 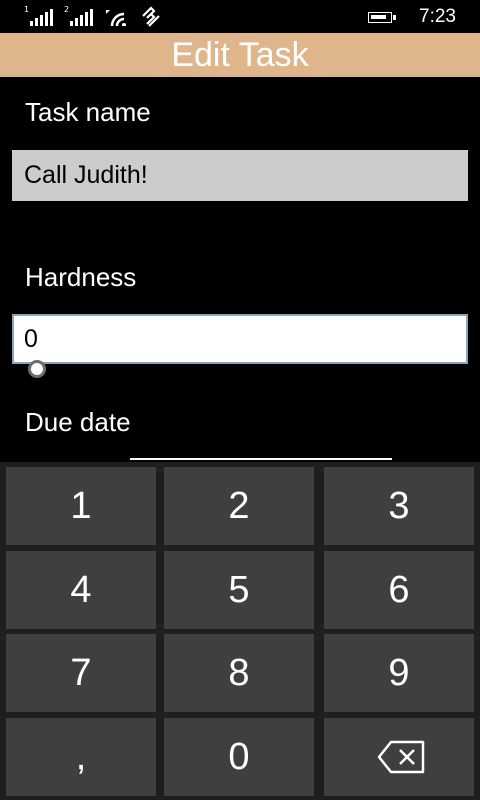 I want to click on key-4: 4, so click(x=81, y=590).